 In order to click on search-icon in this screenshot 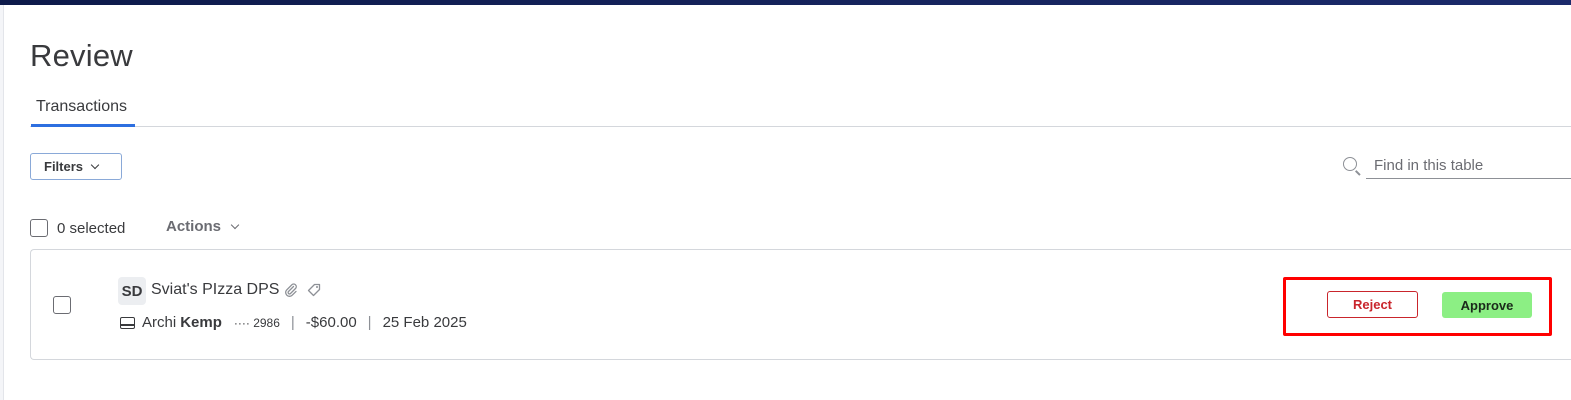, I will do `click(1350, 164)`.